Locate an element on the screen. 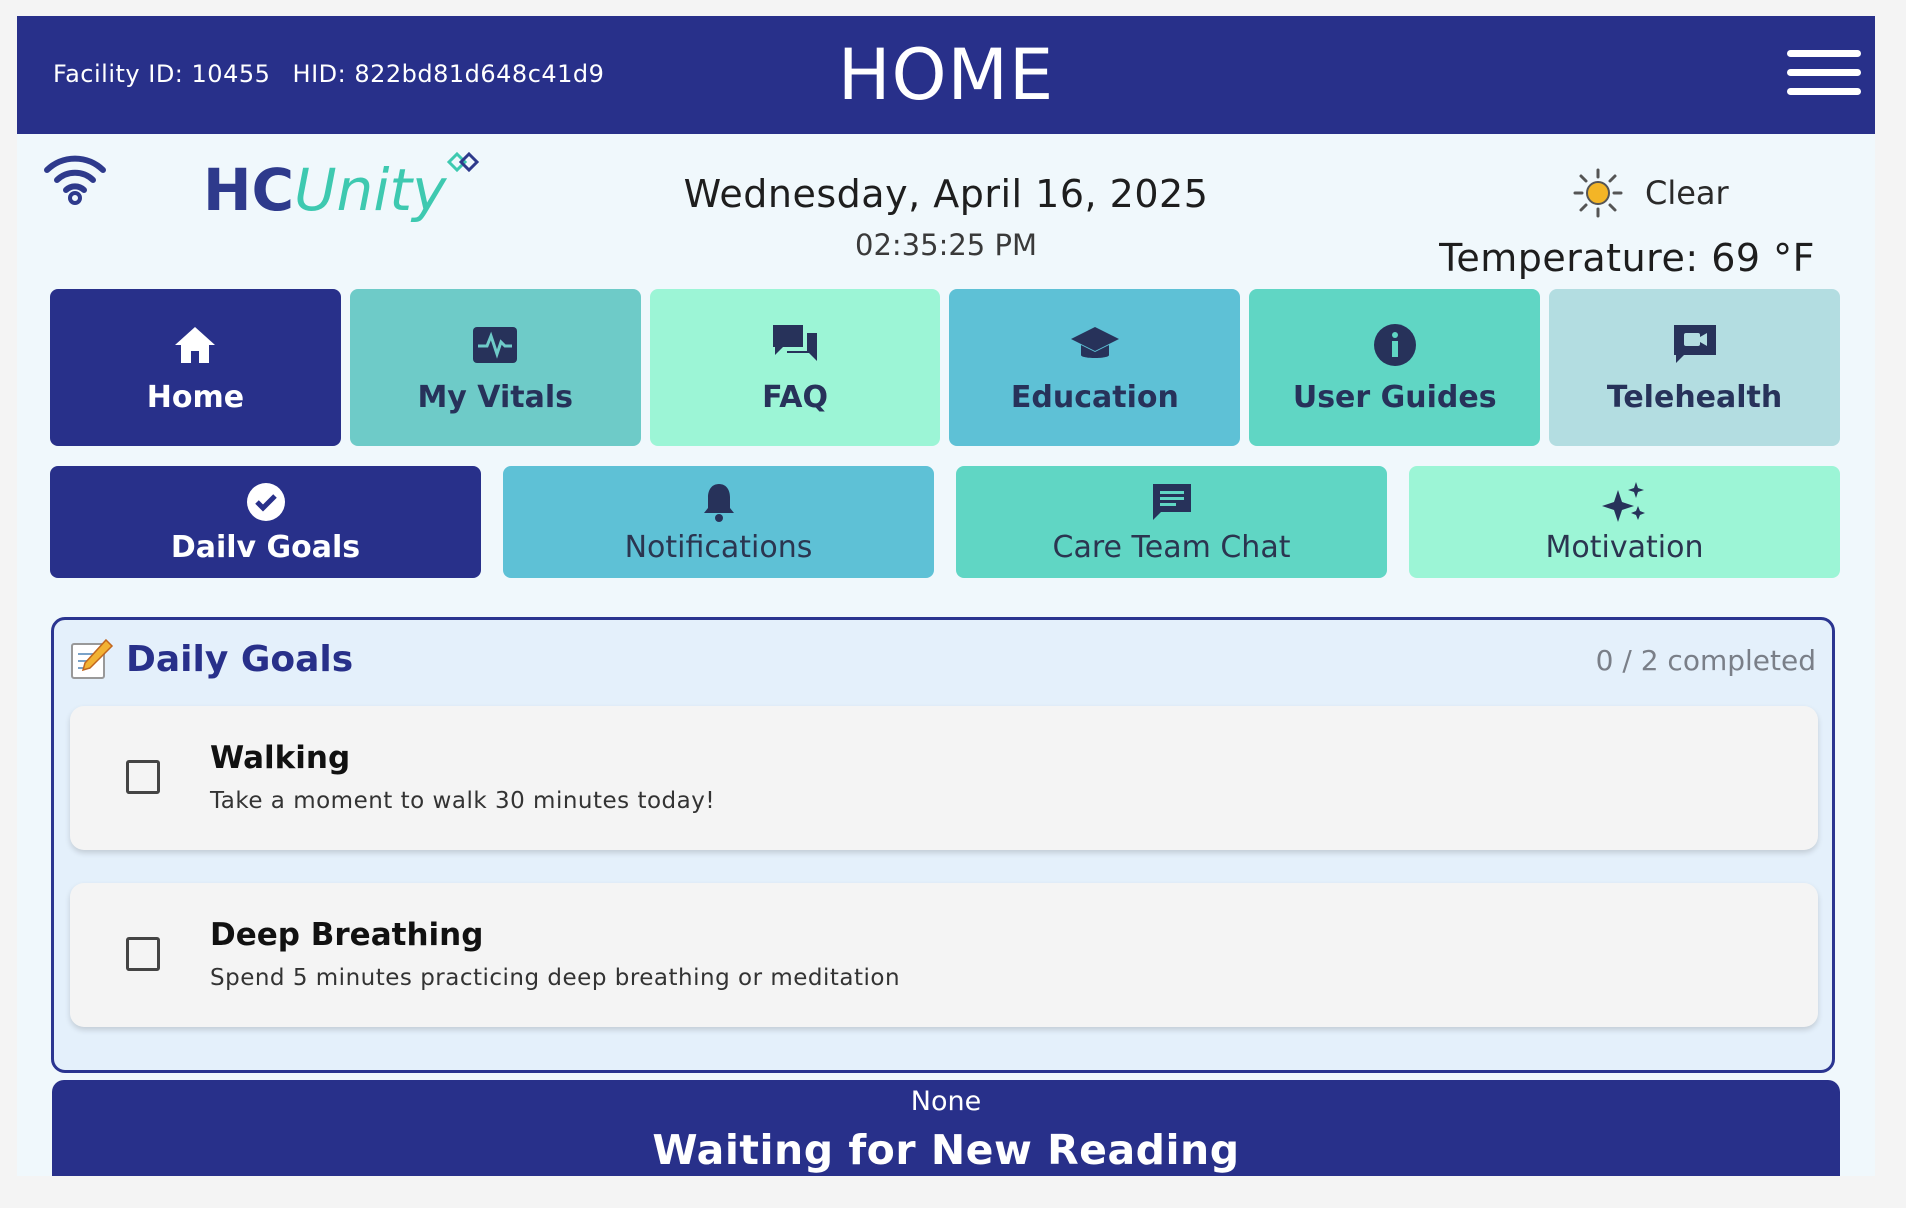 This screenshot has width=1906, height=1208. nav-notifications-label: Notifications is located at coordinates (718, 547).